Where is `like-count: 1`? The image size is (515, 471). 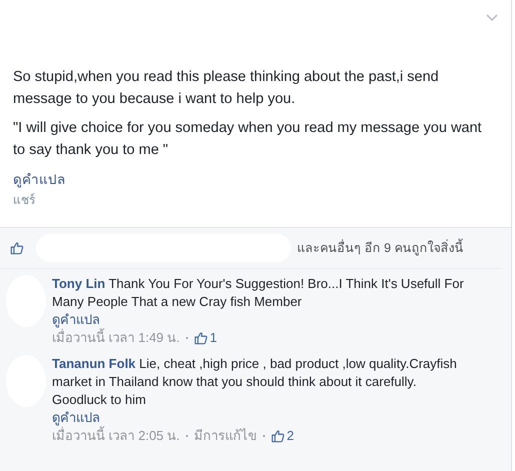
like-count: 1 is located at coordinates (213, 338).